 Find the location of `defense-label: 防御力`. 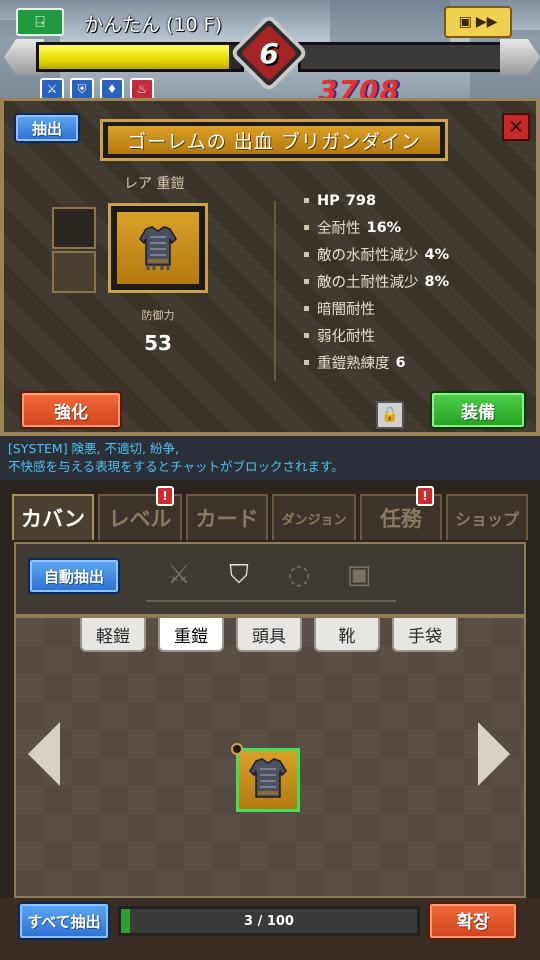

defense-label: 防御力 is located at coordinates (158, 315).